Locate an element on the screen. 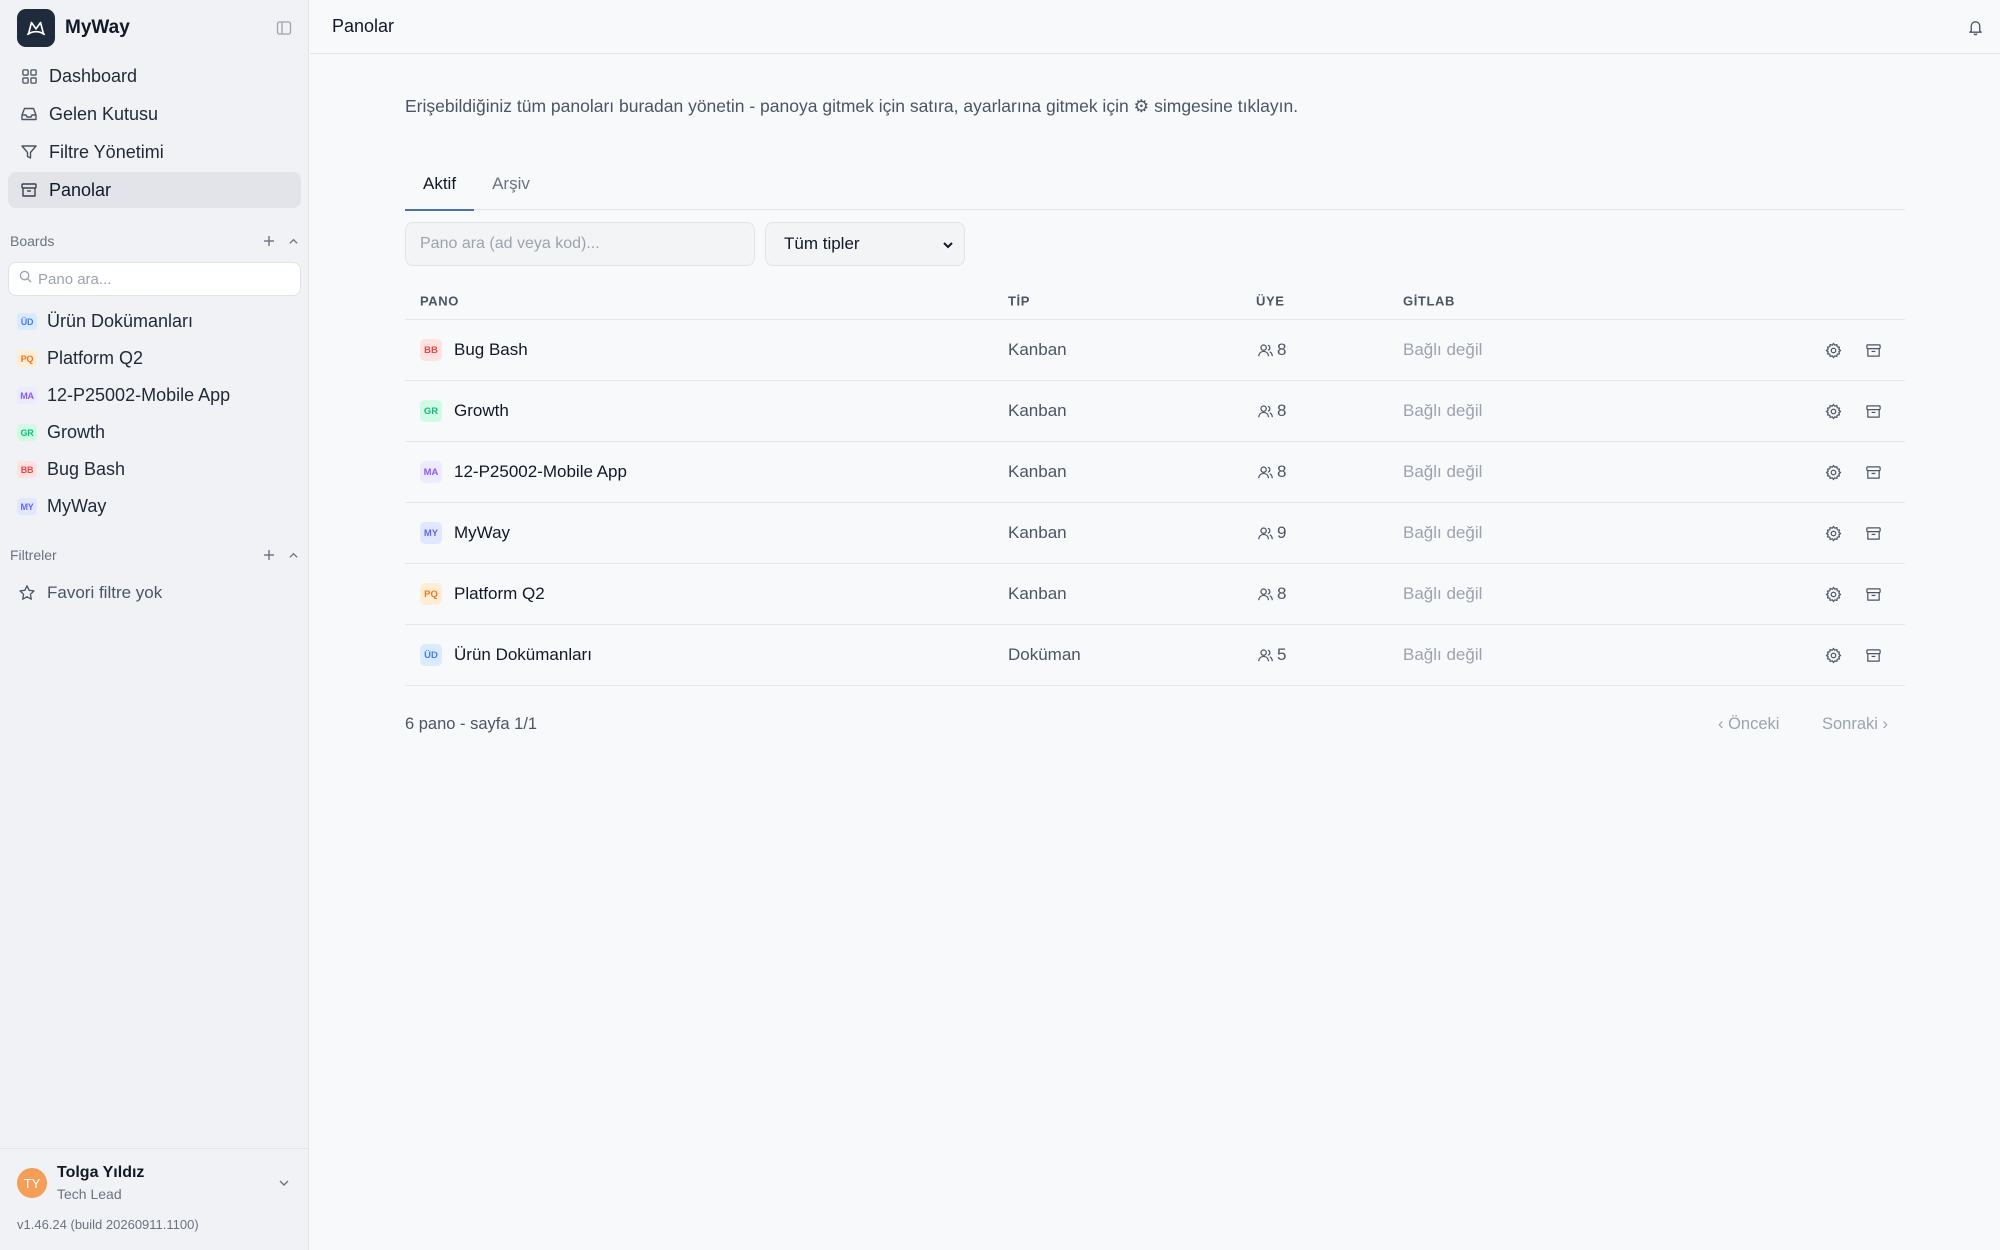  board-badge: MA is located at coordinates (431, 472).